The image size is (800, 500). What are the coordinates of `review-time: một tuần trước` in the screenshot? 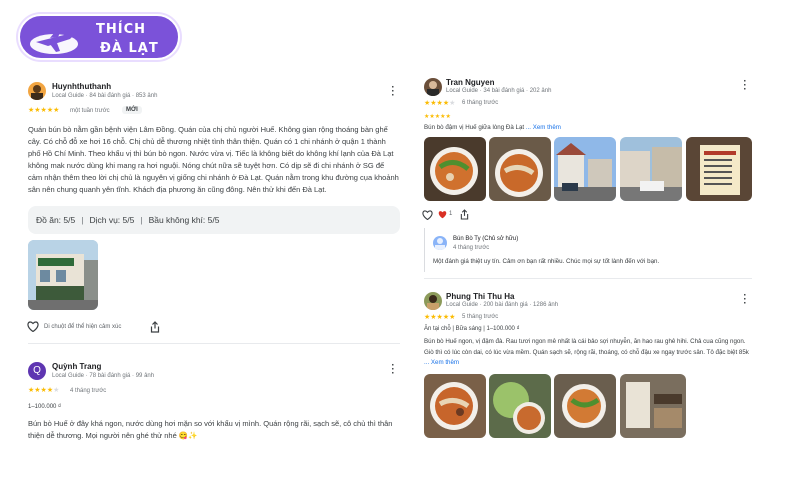 It's located at (90, 111).